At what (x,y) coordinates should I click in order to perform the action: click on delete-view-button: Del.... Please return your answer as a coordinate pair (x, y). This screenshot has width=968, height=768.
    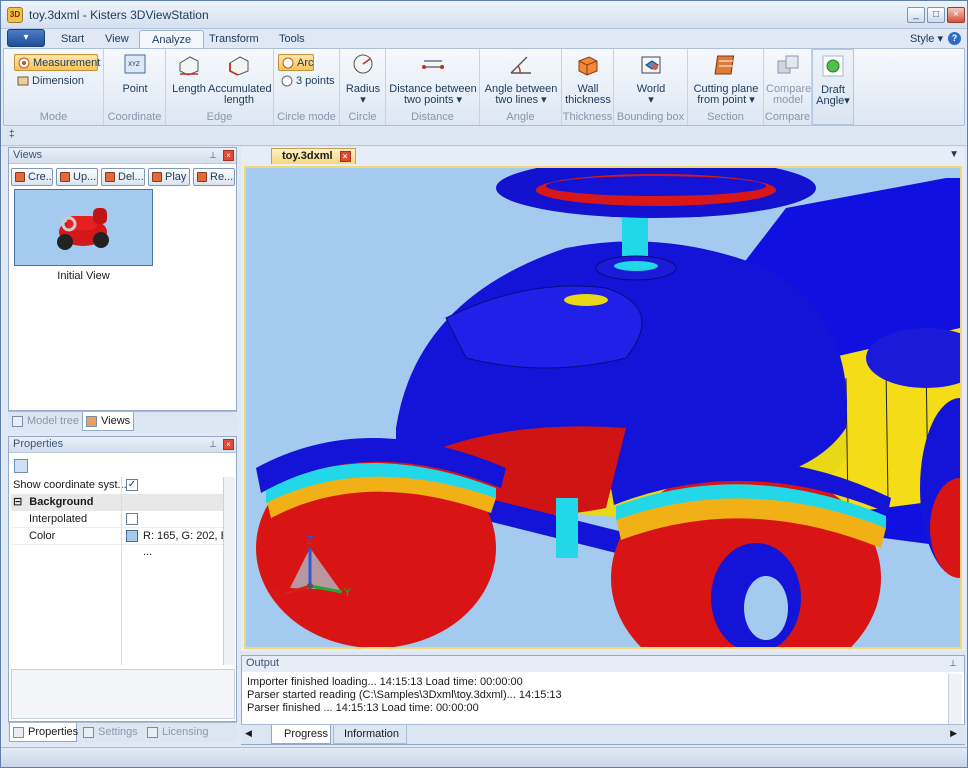
    Looking at the image, I should click on (123, 177).